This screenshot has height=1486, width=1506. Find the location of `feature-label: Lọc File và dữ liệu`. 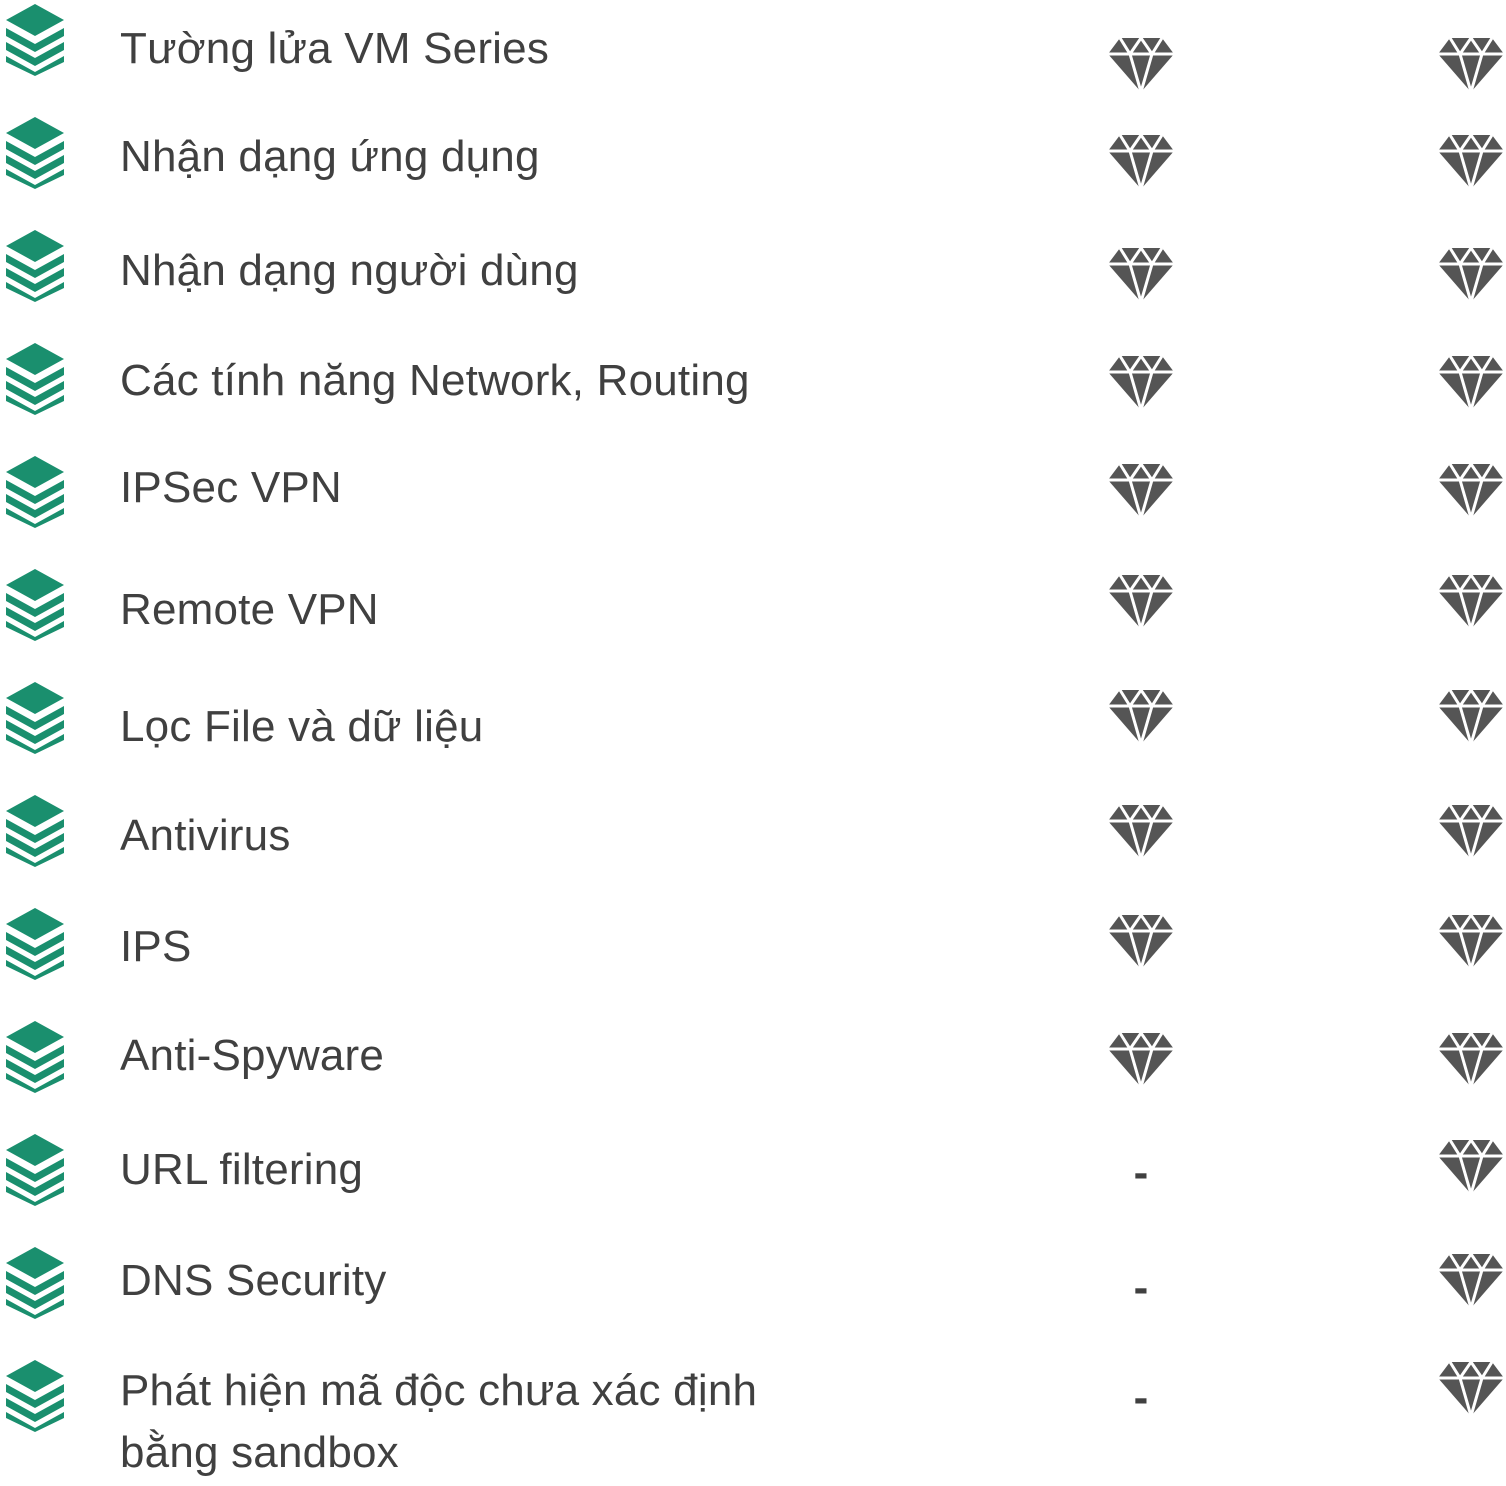

feature-label: Lọc File và dữ liệu is located at coordinates (302, 726).